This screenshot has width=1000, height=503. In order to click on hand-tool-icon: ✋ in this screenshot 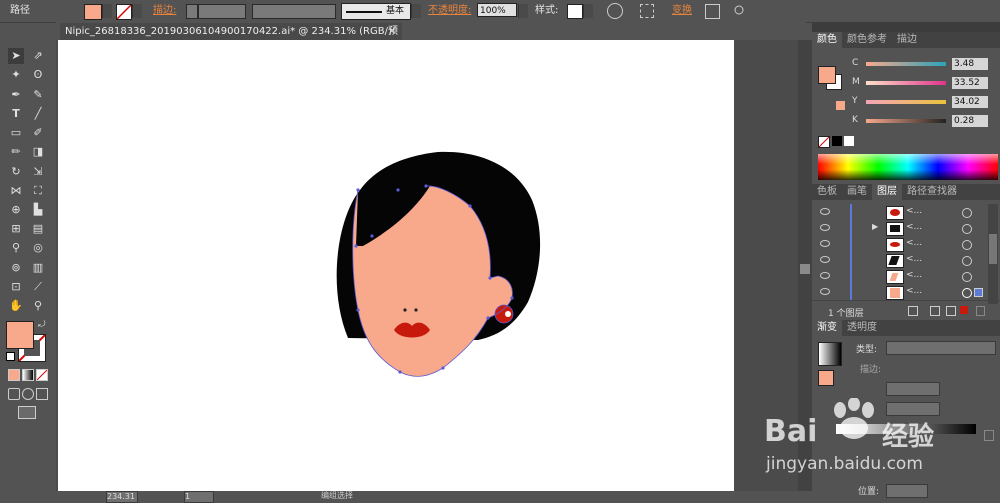, I will do `click(16, 306)`.